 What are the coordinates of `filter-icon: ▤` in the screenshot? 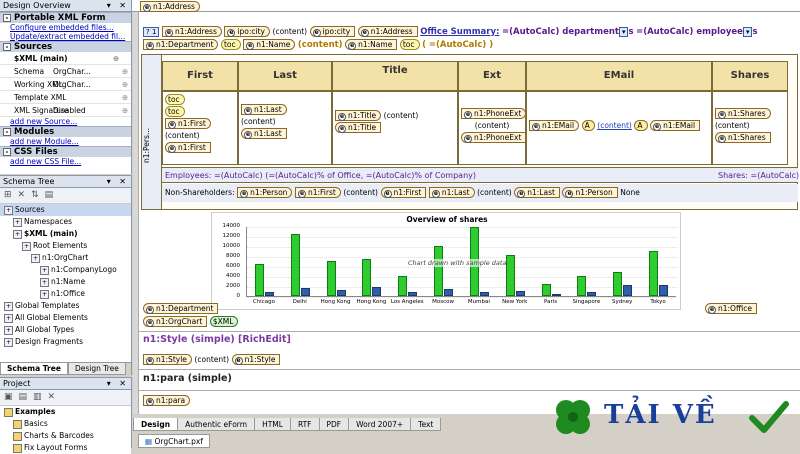 It's located at (52, 195).